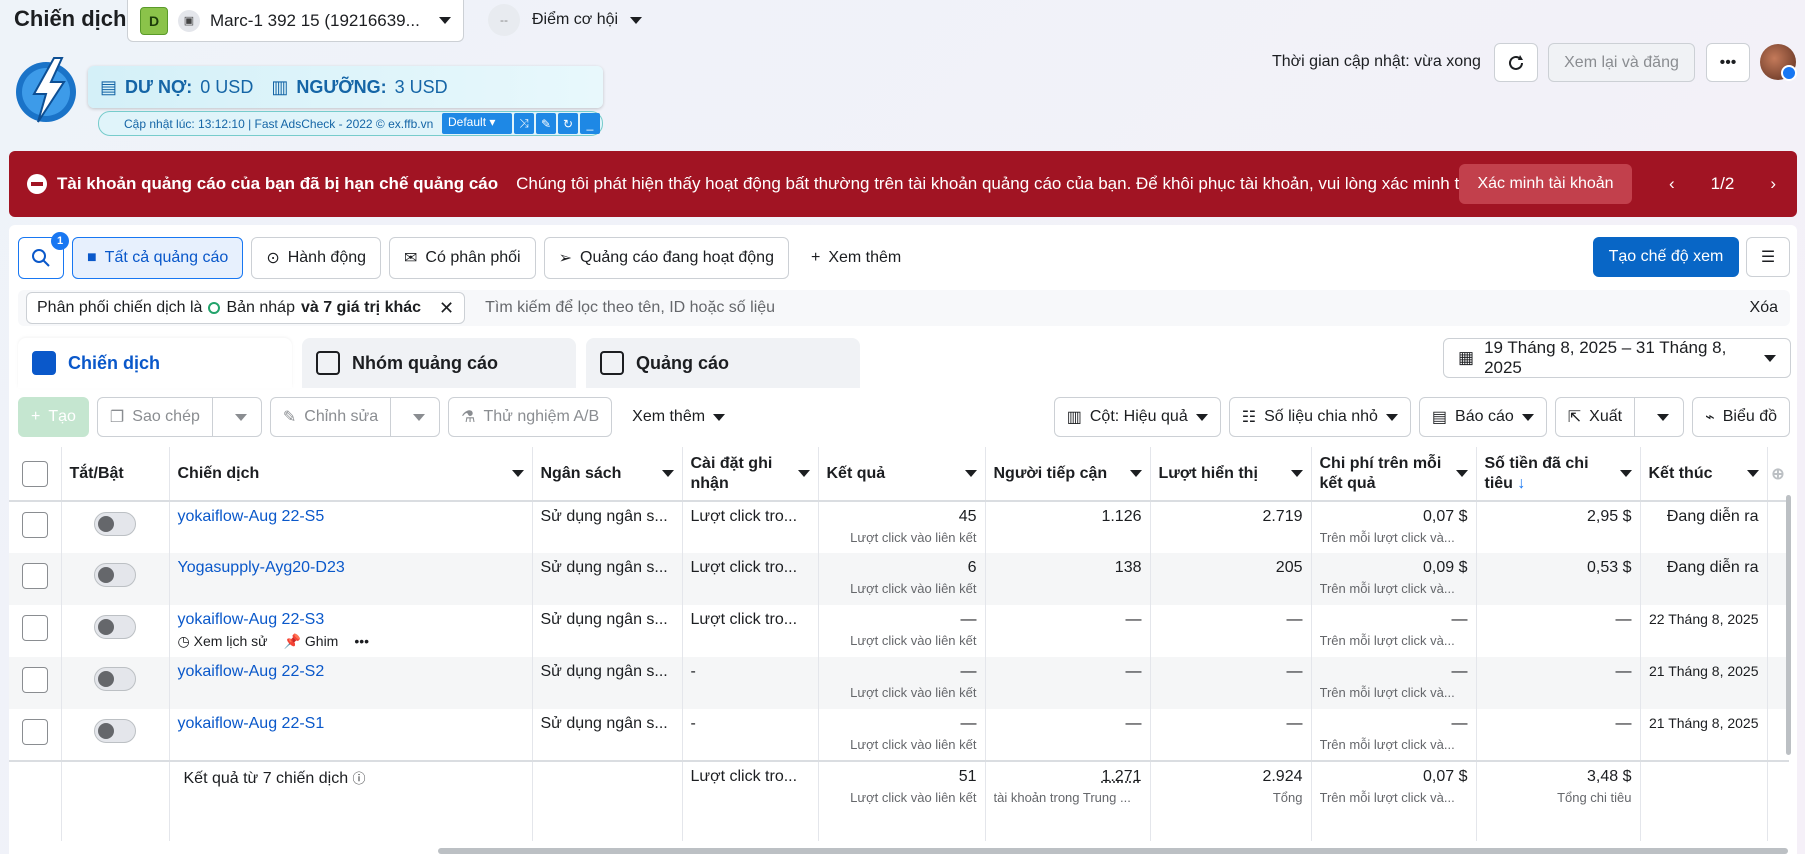 This screenshot has height=854, width=1805. Describe the element at coordinates (1741, 417) in the screenshot. I see `charts-button: ⌁ Biểu đồ` at that location.